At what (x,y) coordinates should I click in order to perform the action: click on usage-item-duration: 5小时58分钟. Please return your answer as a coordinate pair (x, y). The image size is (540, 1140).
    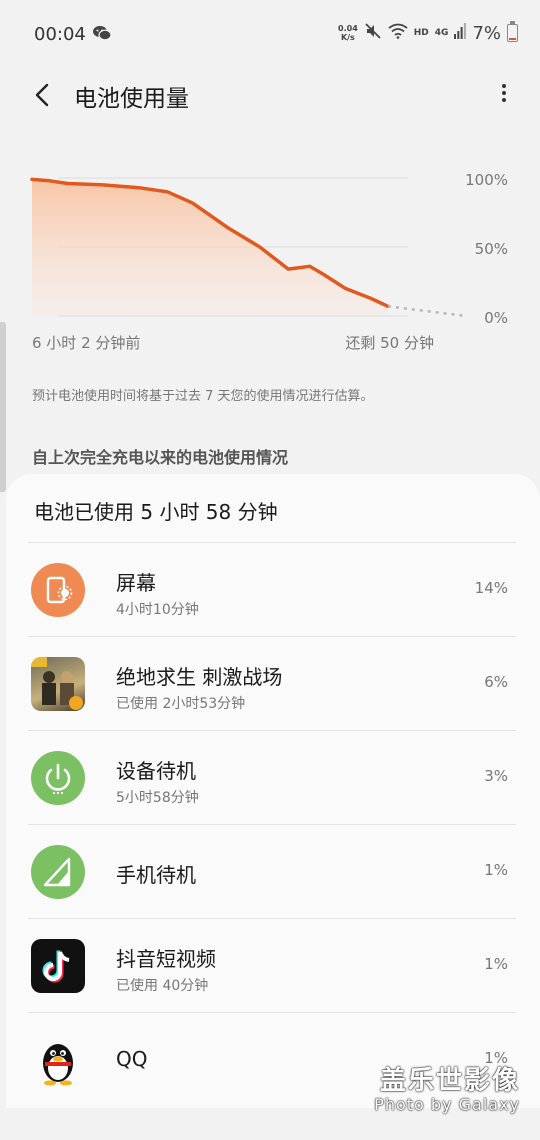
    Looking at the image, I should click on (157, 798).